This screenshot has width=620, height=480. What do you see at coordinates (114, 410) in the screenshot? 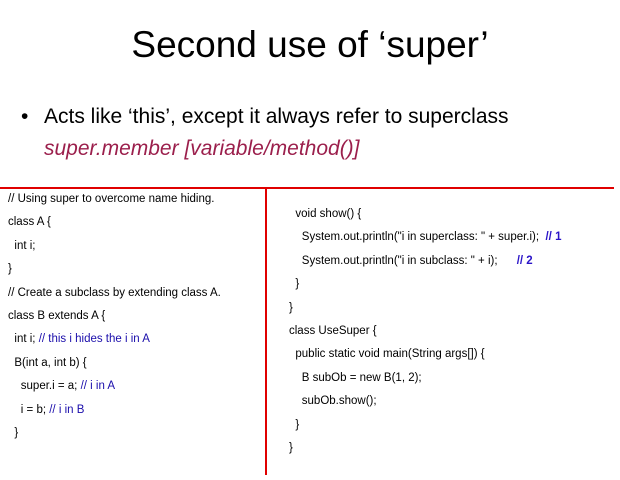
I see `code-line: i = b; // i in B` at bounding box center [114, 410].